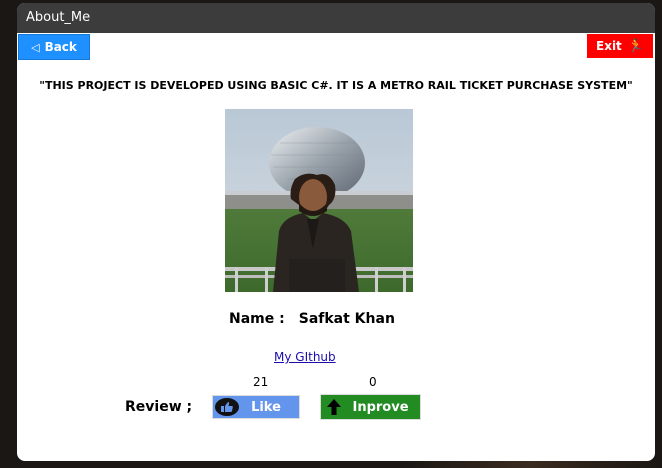  What do you see at coordinates (319, 200) in the screenshot?
I see `profile-photo` at bounding box center [319, 200].